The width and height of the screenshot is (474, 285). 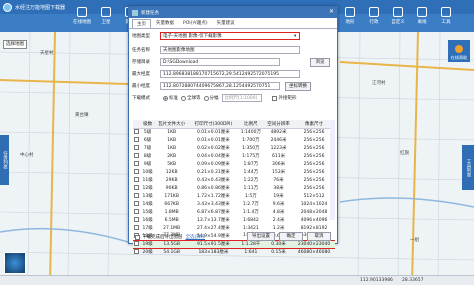 I want to click on table-cell: 306米, so click(x=278, y=164).